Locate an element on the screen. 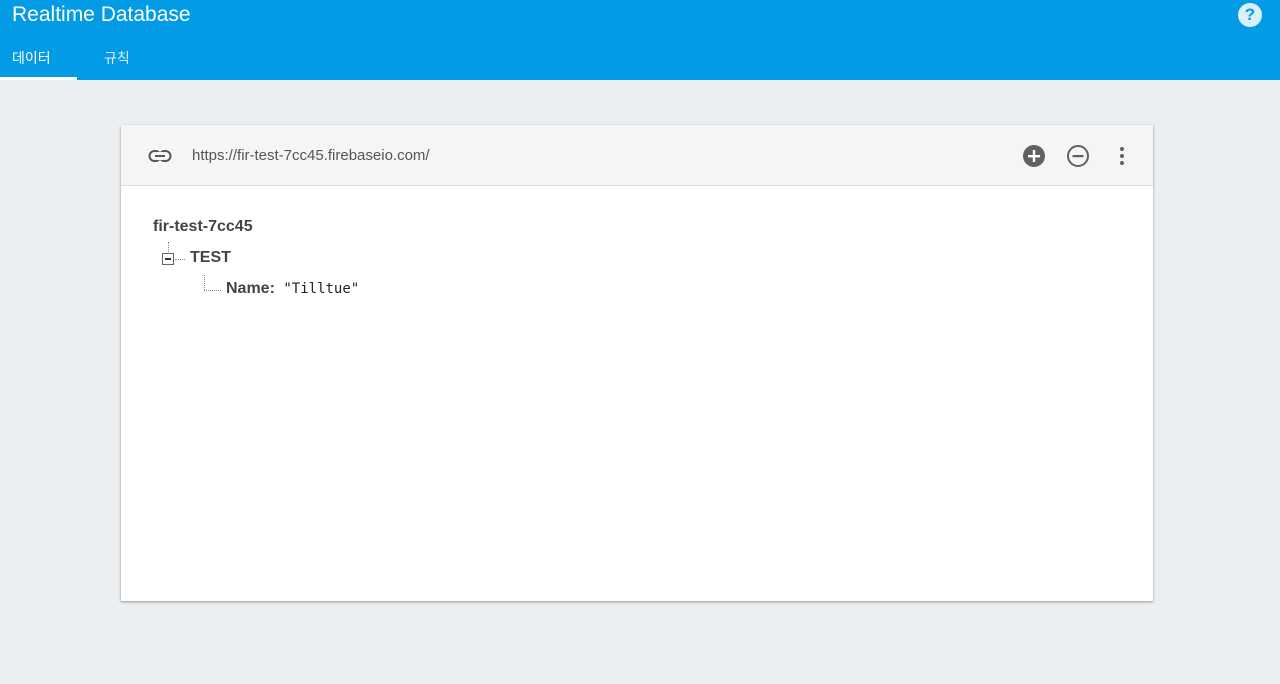  tab-rules: 규칙 is located at coordinates (115, 60).